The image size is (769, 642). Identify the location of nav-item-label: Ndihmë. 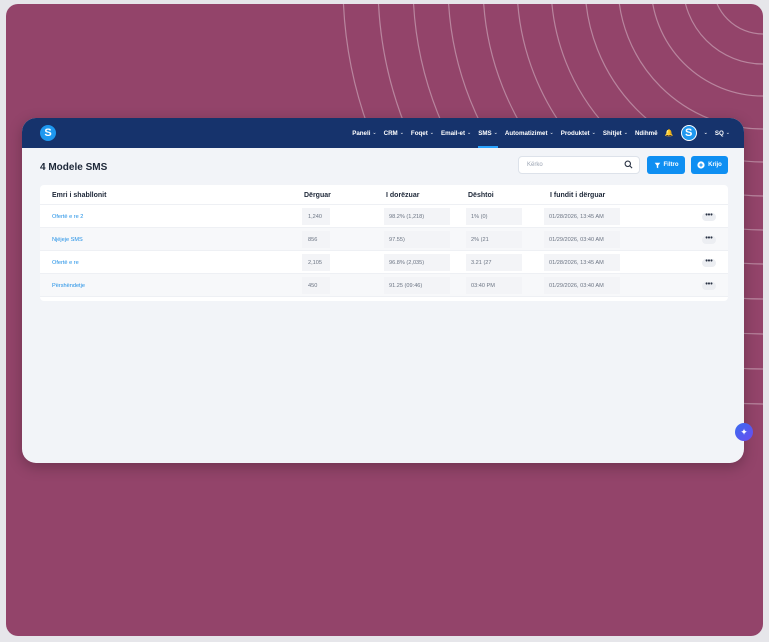
(646, 133).